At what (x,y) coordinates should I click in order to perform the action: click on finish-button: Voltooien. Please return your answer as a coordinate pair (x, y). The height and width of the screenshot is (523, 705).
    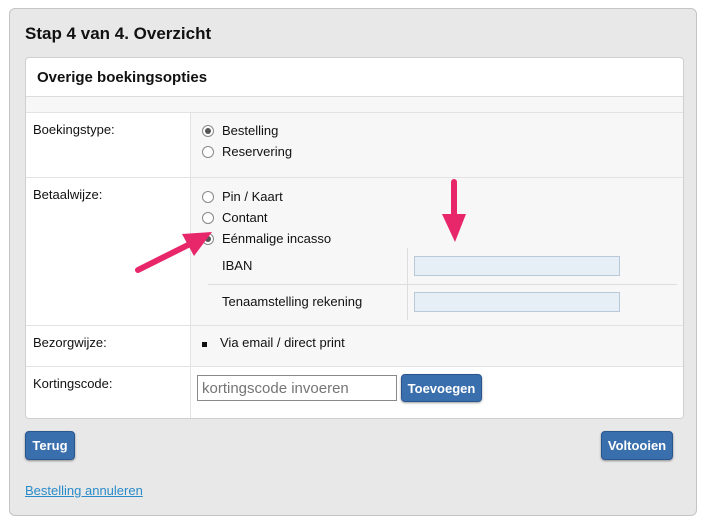
    Looking at the image, I should click on (637, 445).